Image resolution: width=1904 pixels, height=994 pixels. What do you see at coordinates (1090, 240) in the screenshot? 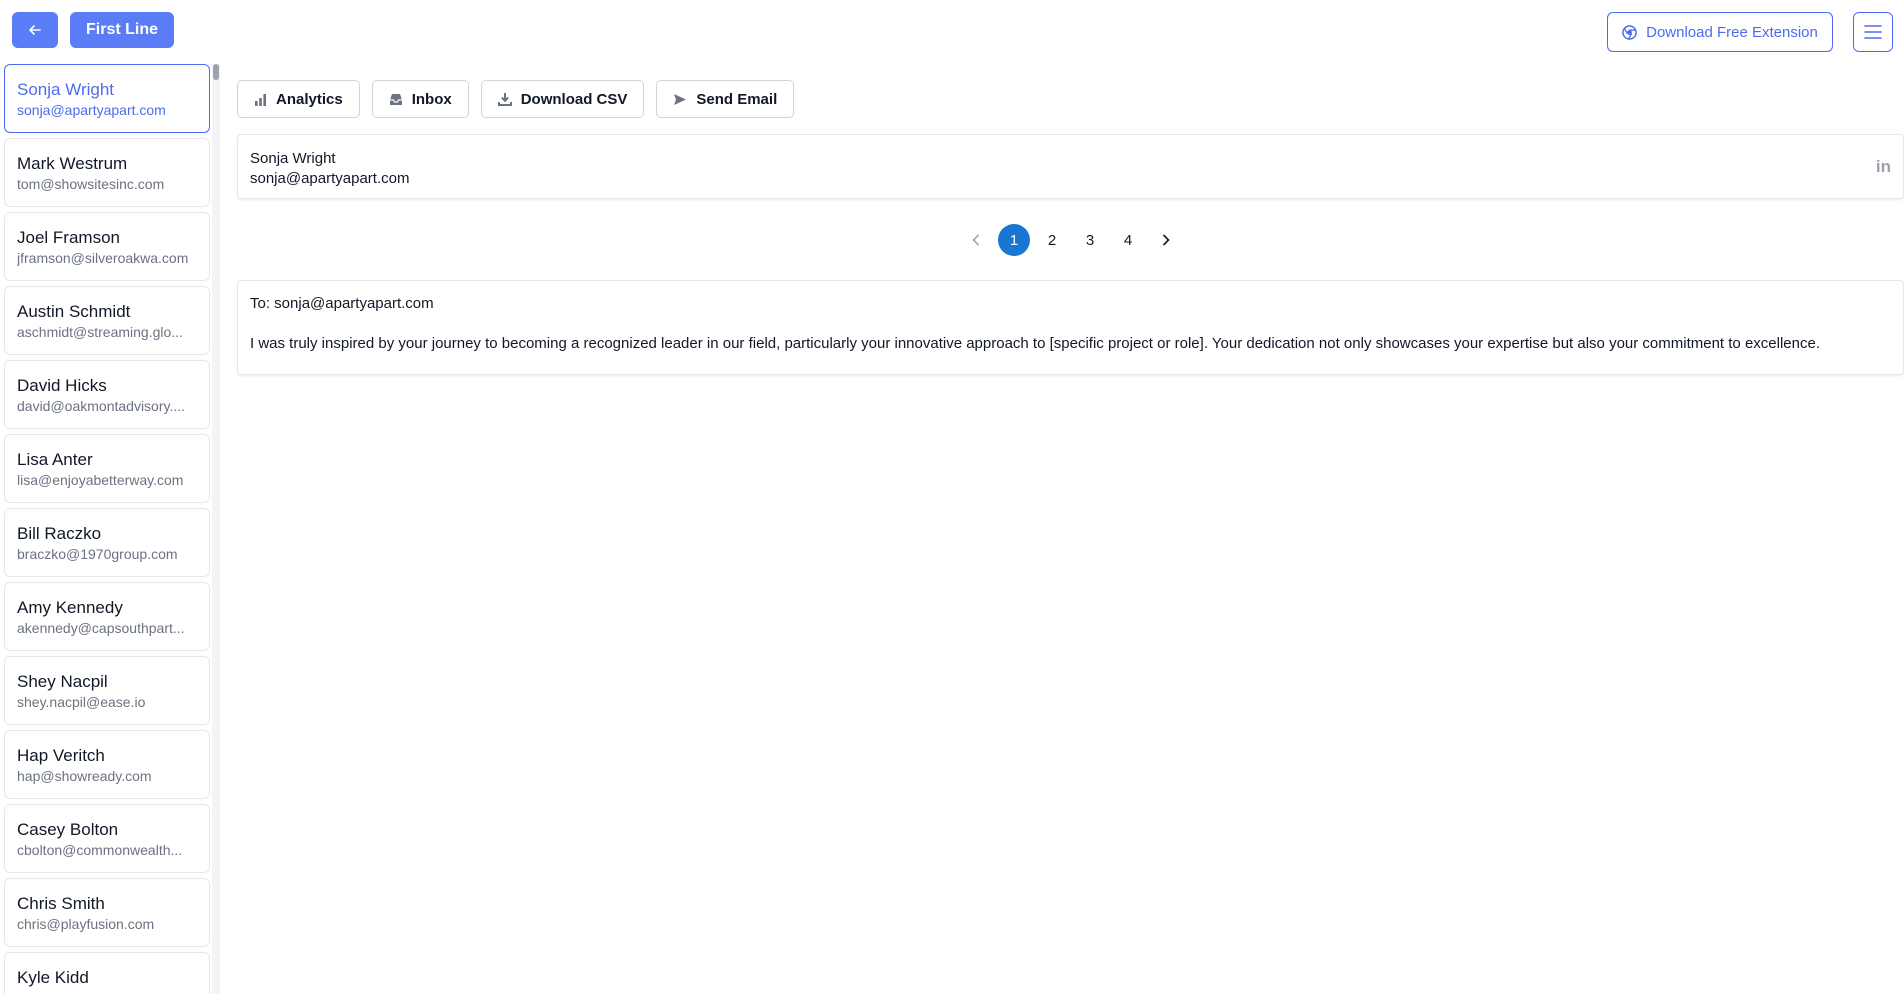
I see `page-3-button: 3` at bounding box center [1090, 240].